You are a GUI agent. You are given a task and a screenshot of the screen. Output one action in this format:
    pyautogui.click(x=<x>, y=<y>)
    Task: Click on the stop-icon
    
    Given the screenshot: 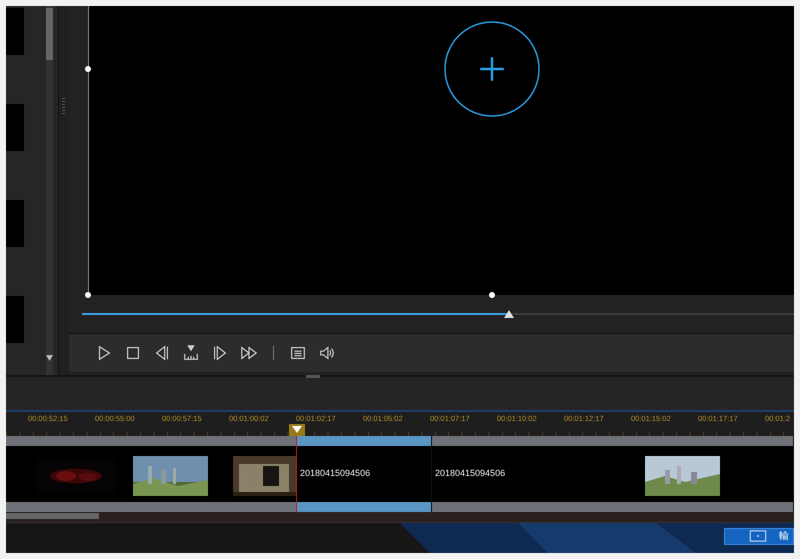 What is the action you would take?
    pyautogui.click(x=133, y=353)
    